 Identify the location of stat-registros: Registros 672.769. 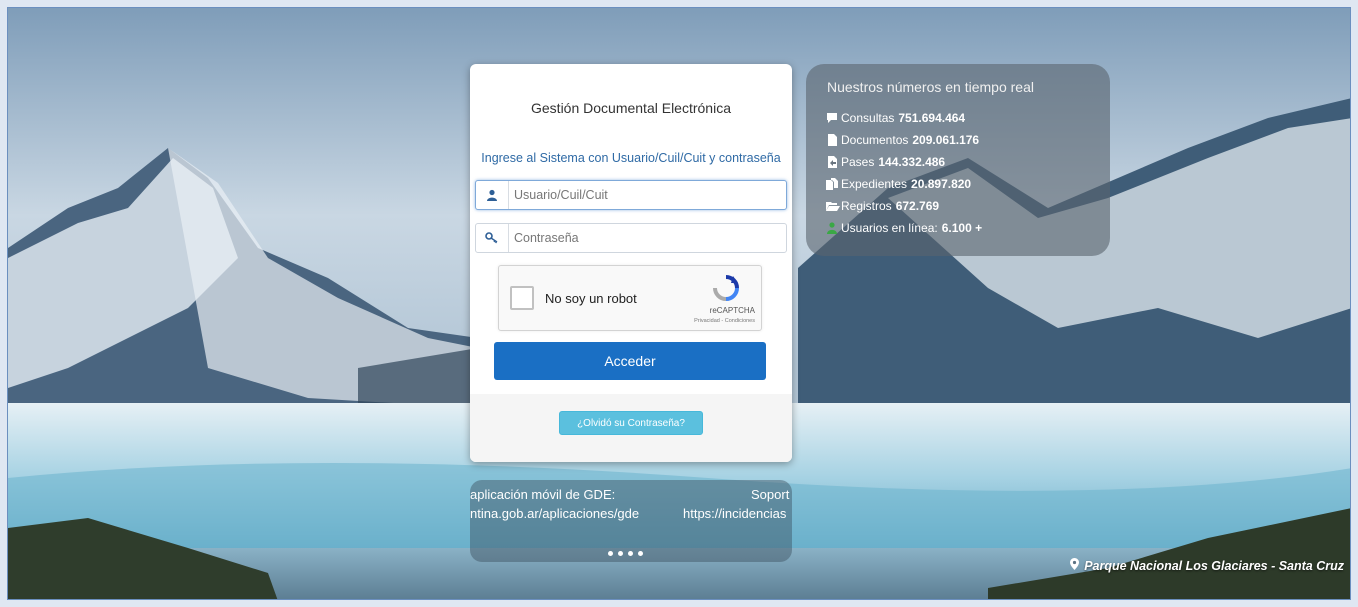
(882, 206).